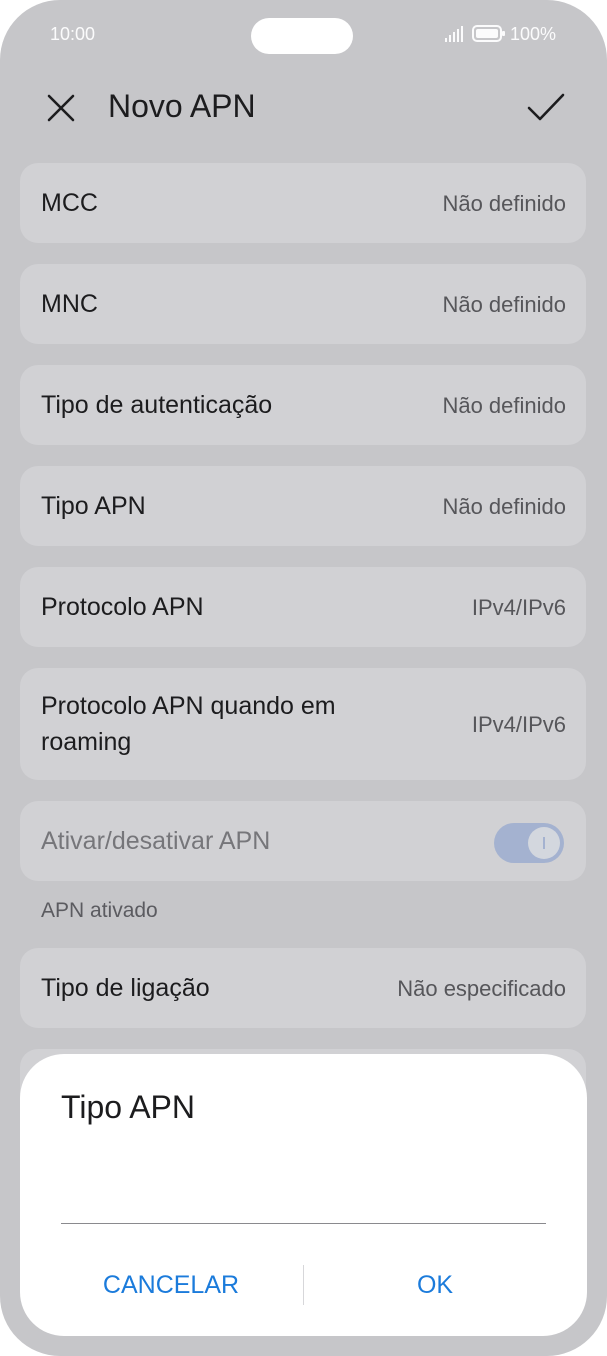 The image size is (607, 1356). I want to click on camera-pill, so click(302, 36).